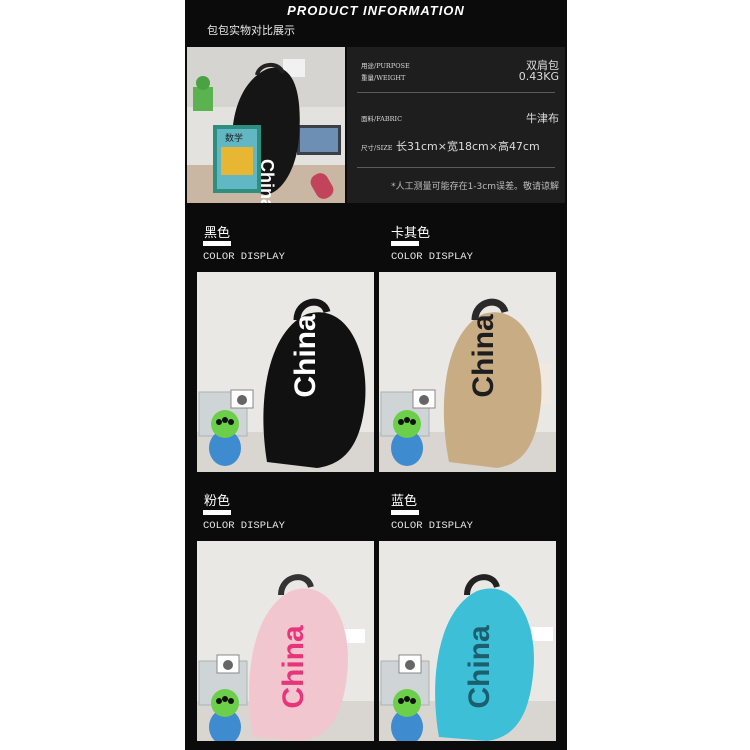 The height and width of the screenshot is (750, 750). What do you see at coordinates (377, 148) in the screenshot?
I see `size-label: 尺寸/SIZE` at bounding box center [377, 148].